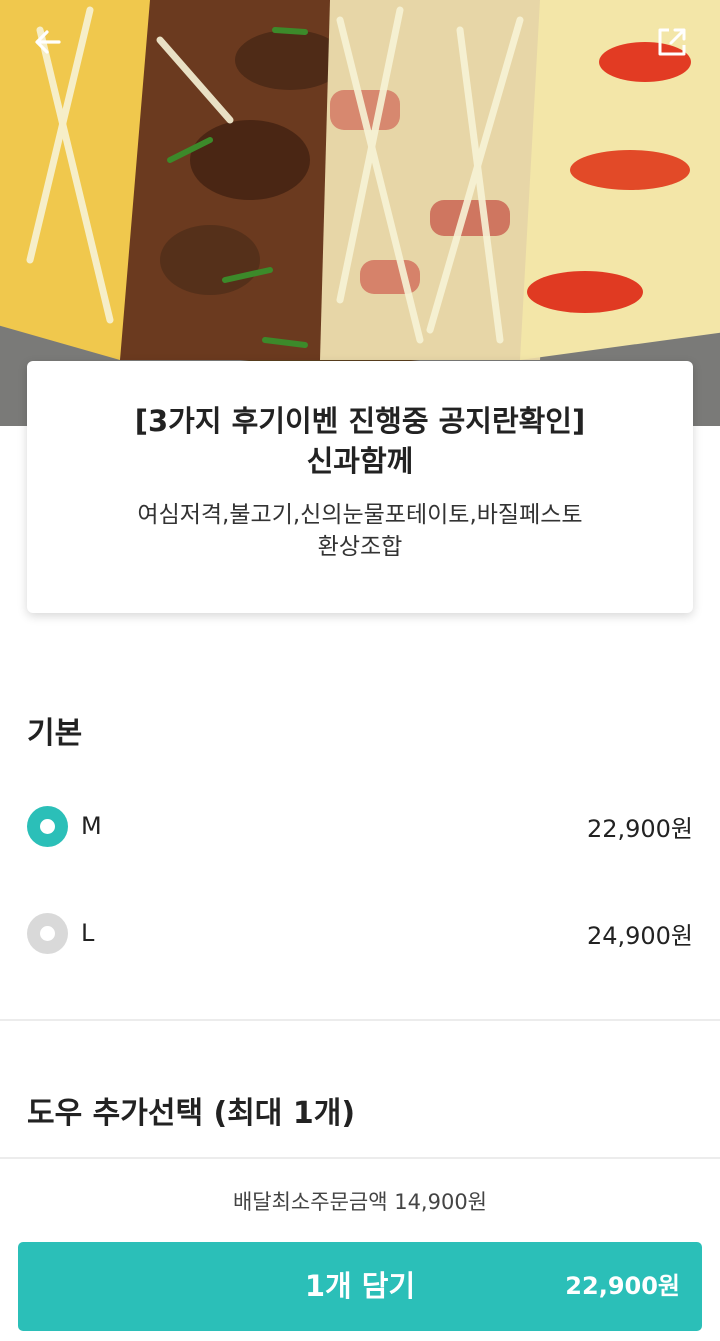 This screenshot has height=1341, width=720. I want to click on option-price: 24,900원, so click(639, 935).